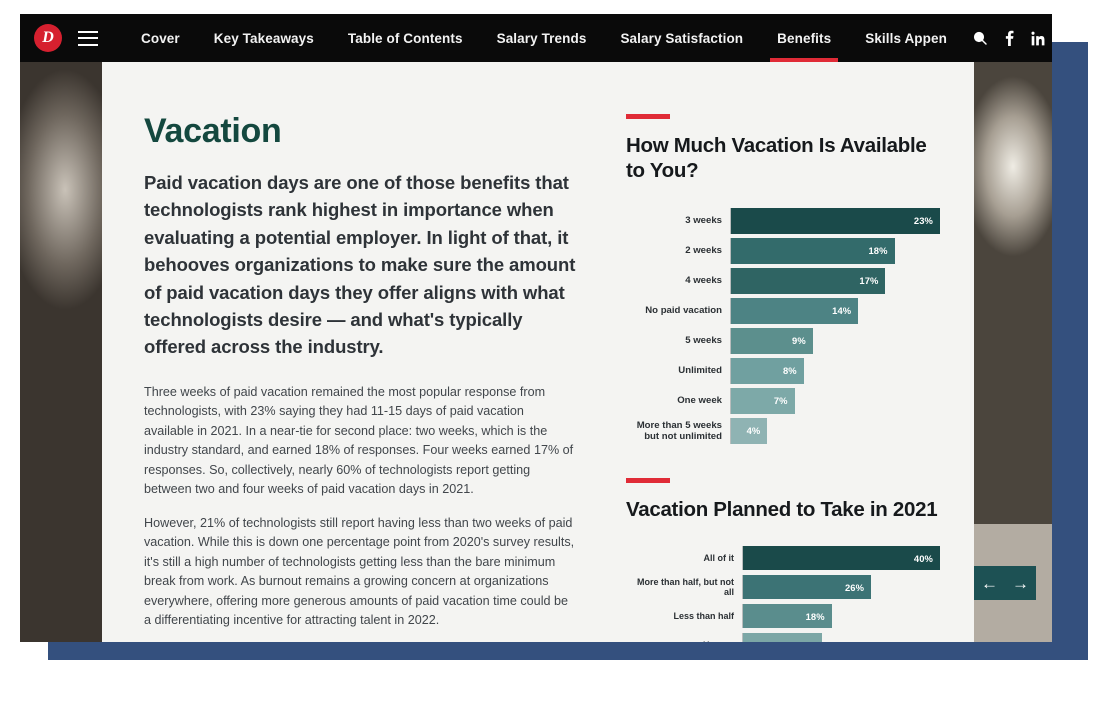 The image size is (1105, 702). I want to click on bar: 9%, so click(772, 340).